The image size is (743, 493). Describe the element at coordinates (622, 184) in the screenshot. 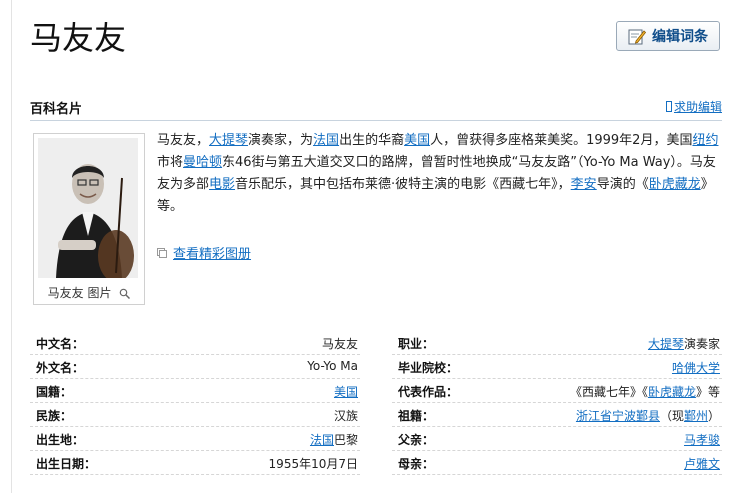

I see `summary-text: 导演的《` at that location.